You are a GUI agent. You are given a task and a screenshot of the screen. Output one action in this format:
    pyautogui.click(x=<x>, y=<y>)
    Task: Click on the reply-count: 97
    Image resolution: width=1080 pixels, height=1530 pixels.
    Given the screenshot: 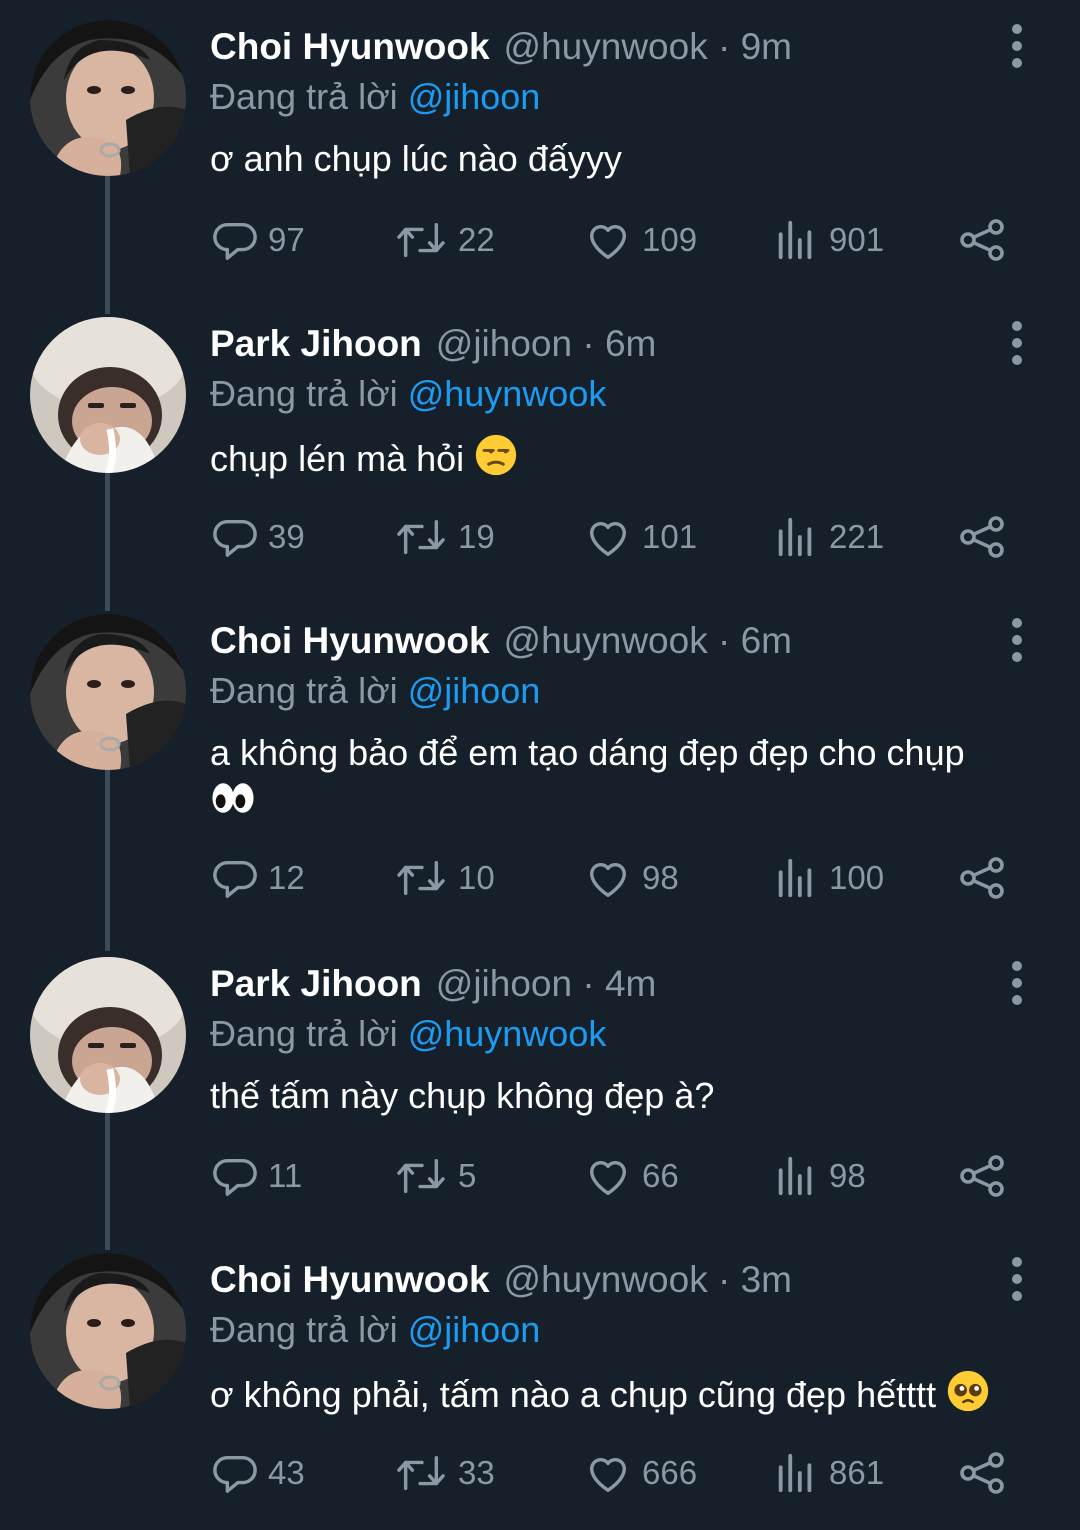 What is the action you would take?
    pyautogui.click(x=286, y=239)
    